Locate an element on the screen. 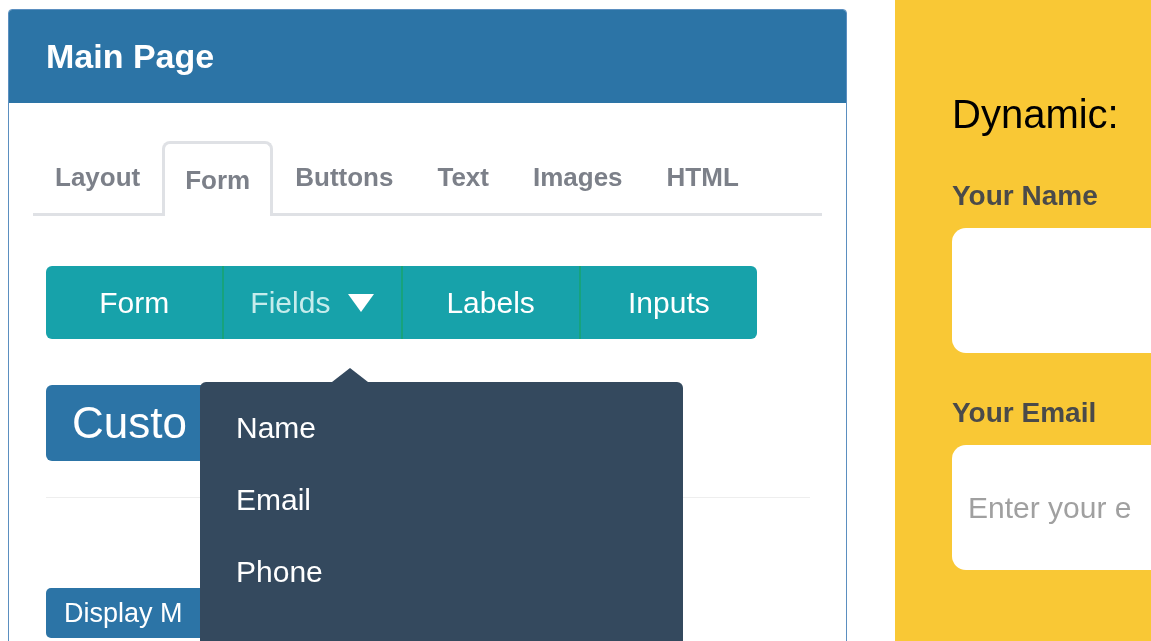  tab: Form is located at coordinates (218, 178).